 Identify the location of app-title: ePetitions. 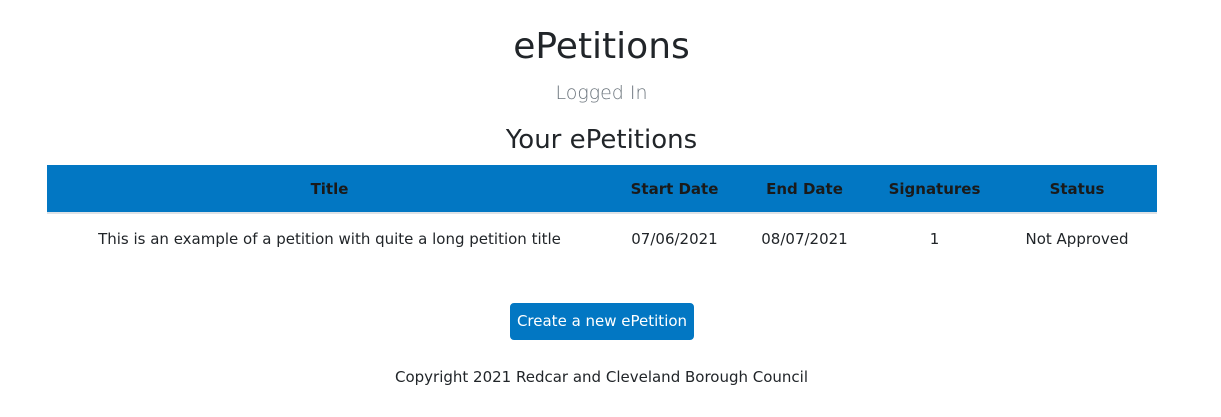
(601, 46).